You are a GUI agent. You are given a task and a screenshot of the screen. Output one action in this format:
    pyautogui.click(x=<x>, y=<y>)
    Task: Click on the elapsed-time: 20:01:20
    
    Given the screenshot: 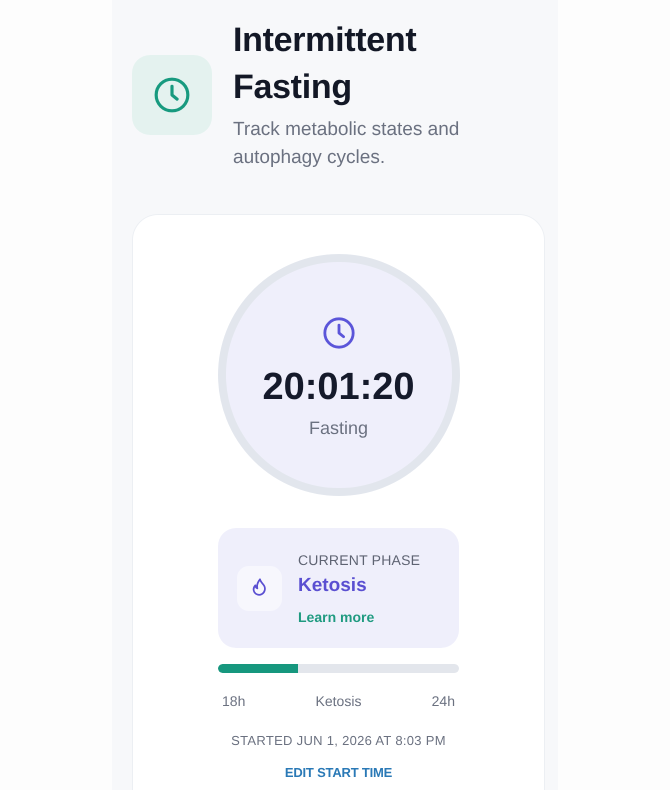 What is the action you would take?
    pyautogui.click(x=338, y=387)
    